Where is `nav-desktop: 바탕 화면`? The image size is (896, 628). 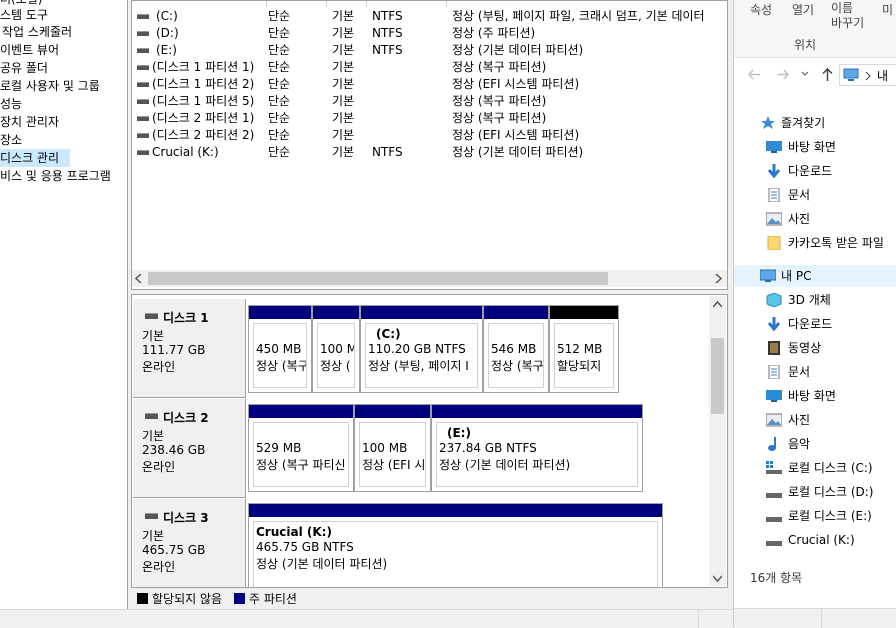 nav-desktop: 바탕 화면 is located at coordinates (815, 147).